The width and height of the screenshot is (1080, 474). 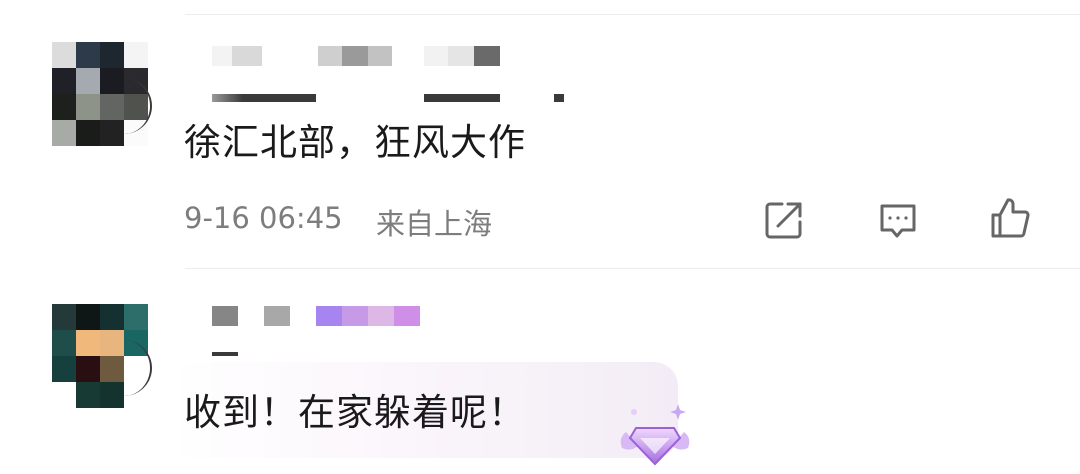 What do you see at coordinates (655, 435) in the screenshot?
I see `gem-badge-icon` at bounding box center [655, 435].